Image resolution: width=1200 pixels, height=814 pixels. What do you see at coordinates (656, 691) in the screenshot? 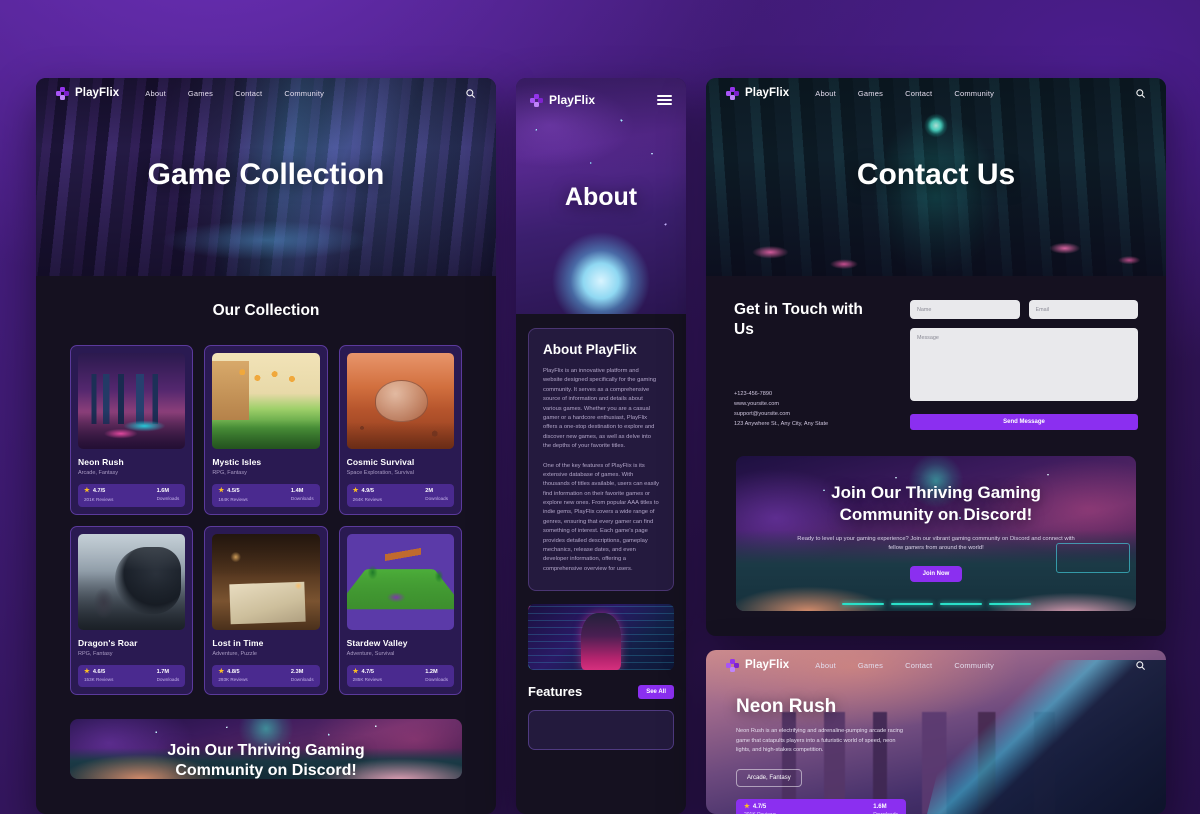
I see `see-all-button: See All` at bounding box center [656, 691].